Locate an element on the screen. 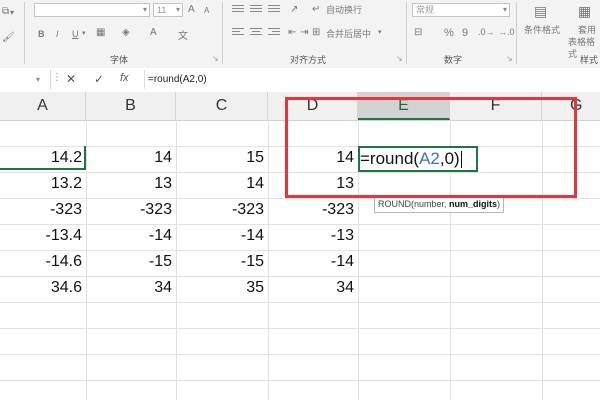 This screenshot has width=600, height=400. cell-a6: -14.6 is located at coordinates (43, 262).